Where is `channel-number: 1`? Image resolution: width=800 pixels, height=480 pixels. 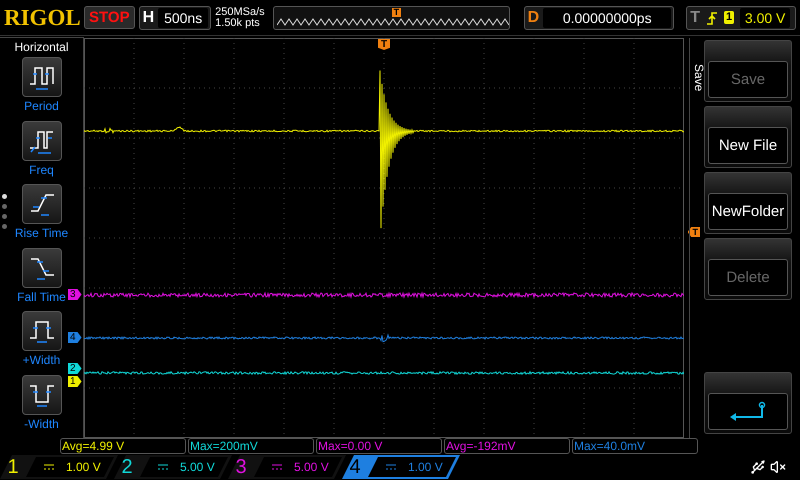
channel-number: 1 is located at coordinates (13, 467).